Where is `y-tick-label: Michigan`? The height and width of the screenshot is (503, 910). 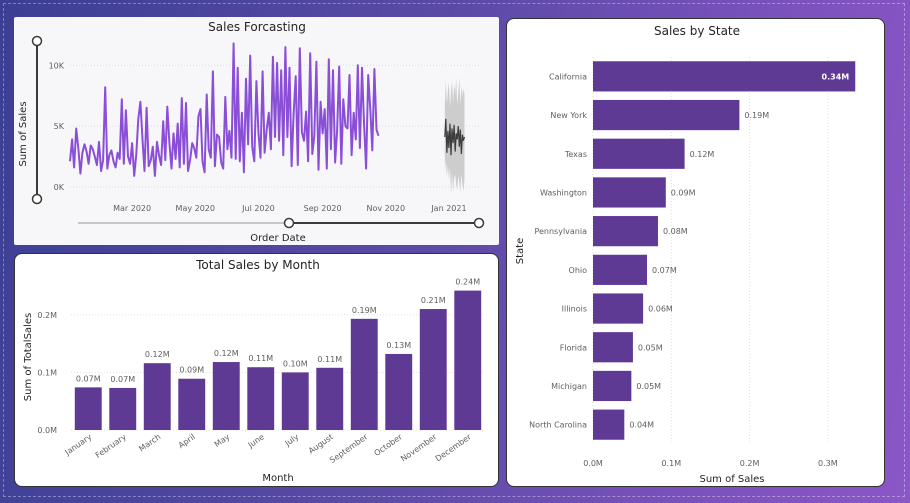
y-tick-label: Michigan is located at coordinates (569, 386).